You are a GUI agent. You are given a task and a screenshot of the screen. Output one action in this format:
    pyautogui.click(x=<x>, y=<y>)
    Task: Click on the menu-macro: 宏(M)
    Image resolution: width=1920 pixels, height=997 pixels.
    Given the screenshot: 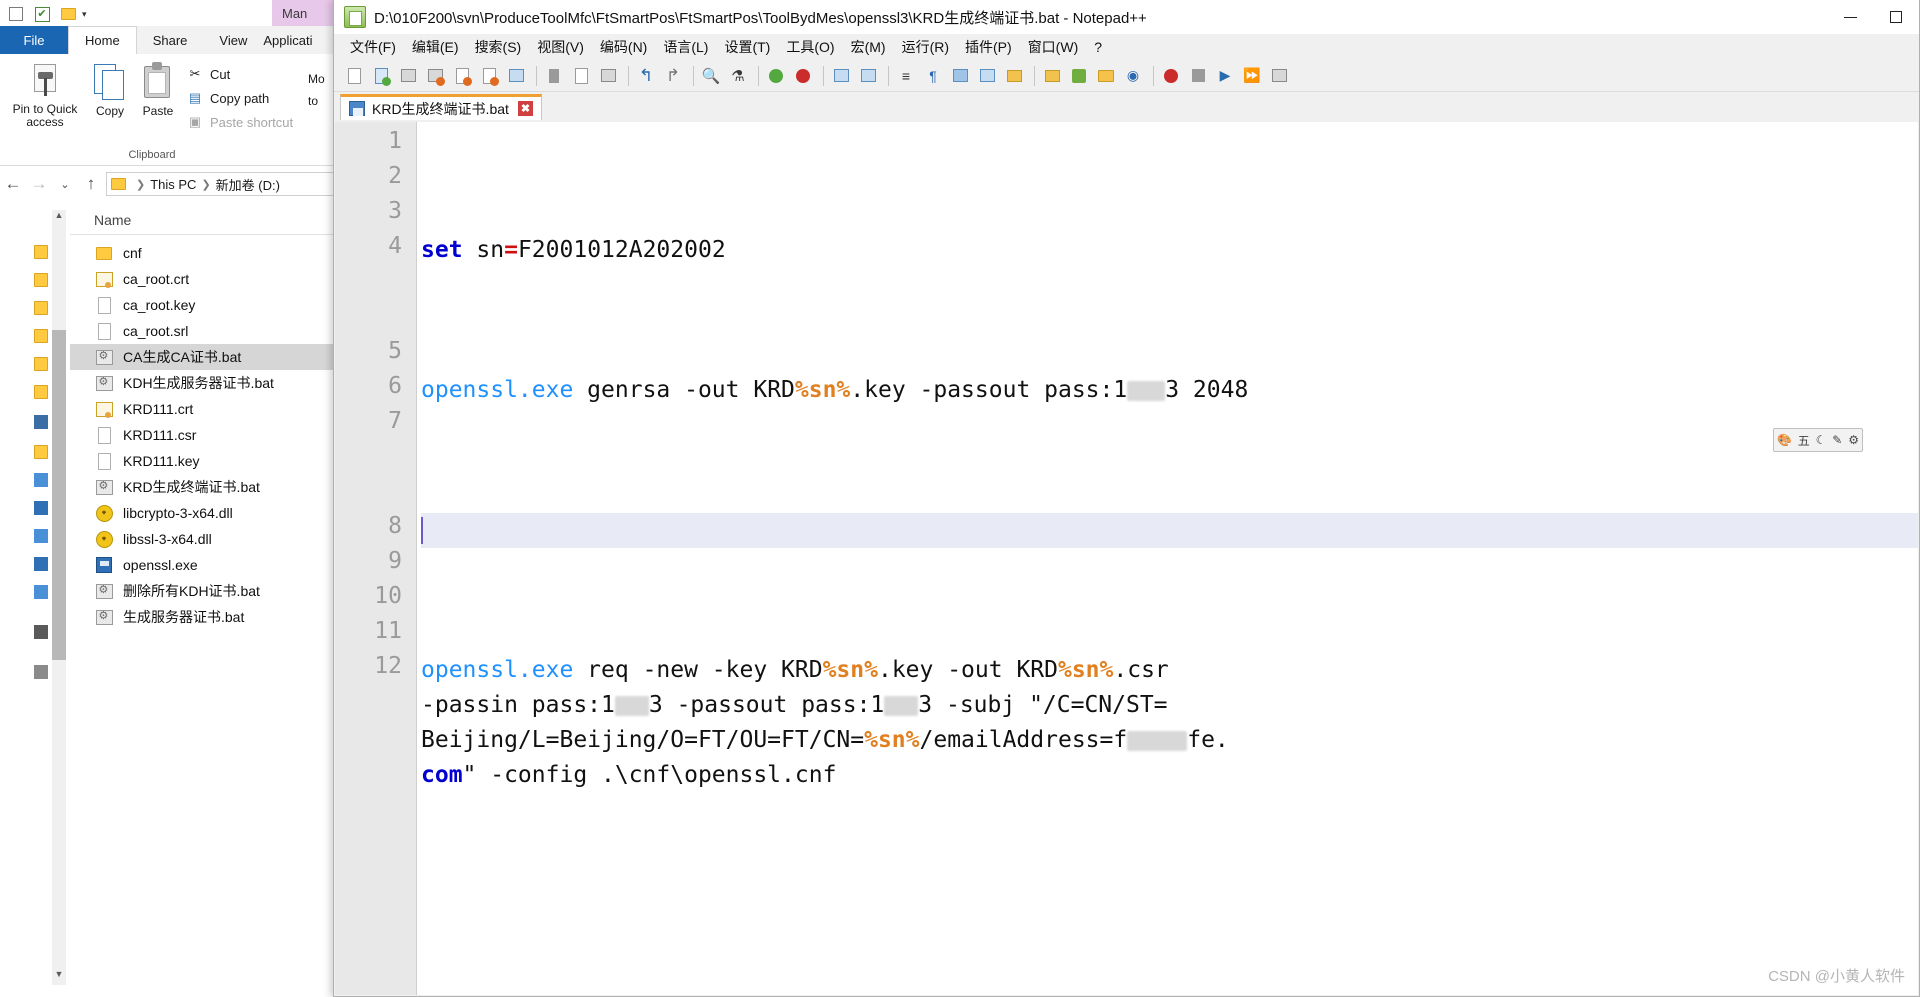 What is the action you would take?
    pyautogui.click(x=868, y=47)
    